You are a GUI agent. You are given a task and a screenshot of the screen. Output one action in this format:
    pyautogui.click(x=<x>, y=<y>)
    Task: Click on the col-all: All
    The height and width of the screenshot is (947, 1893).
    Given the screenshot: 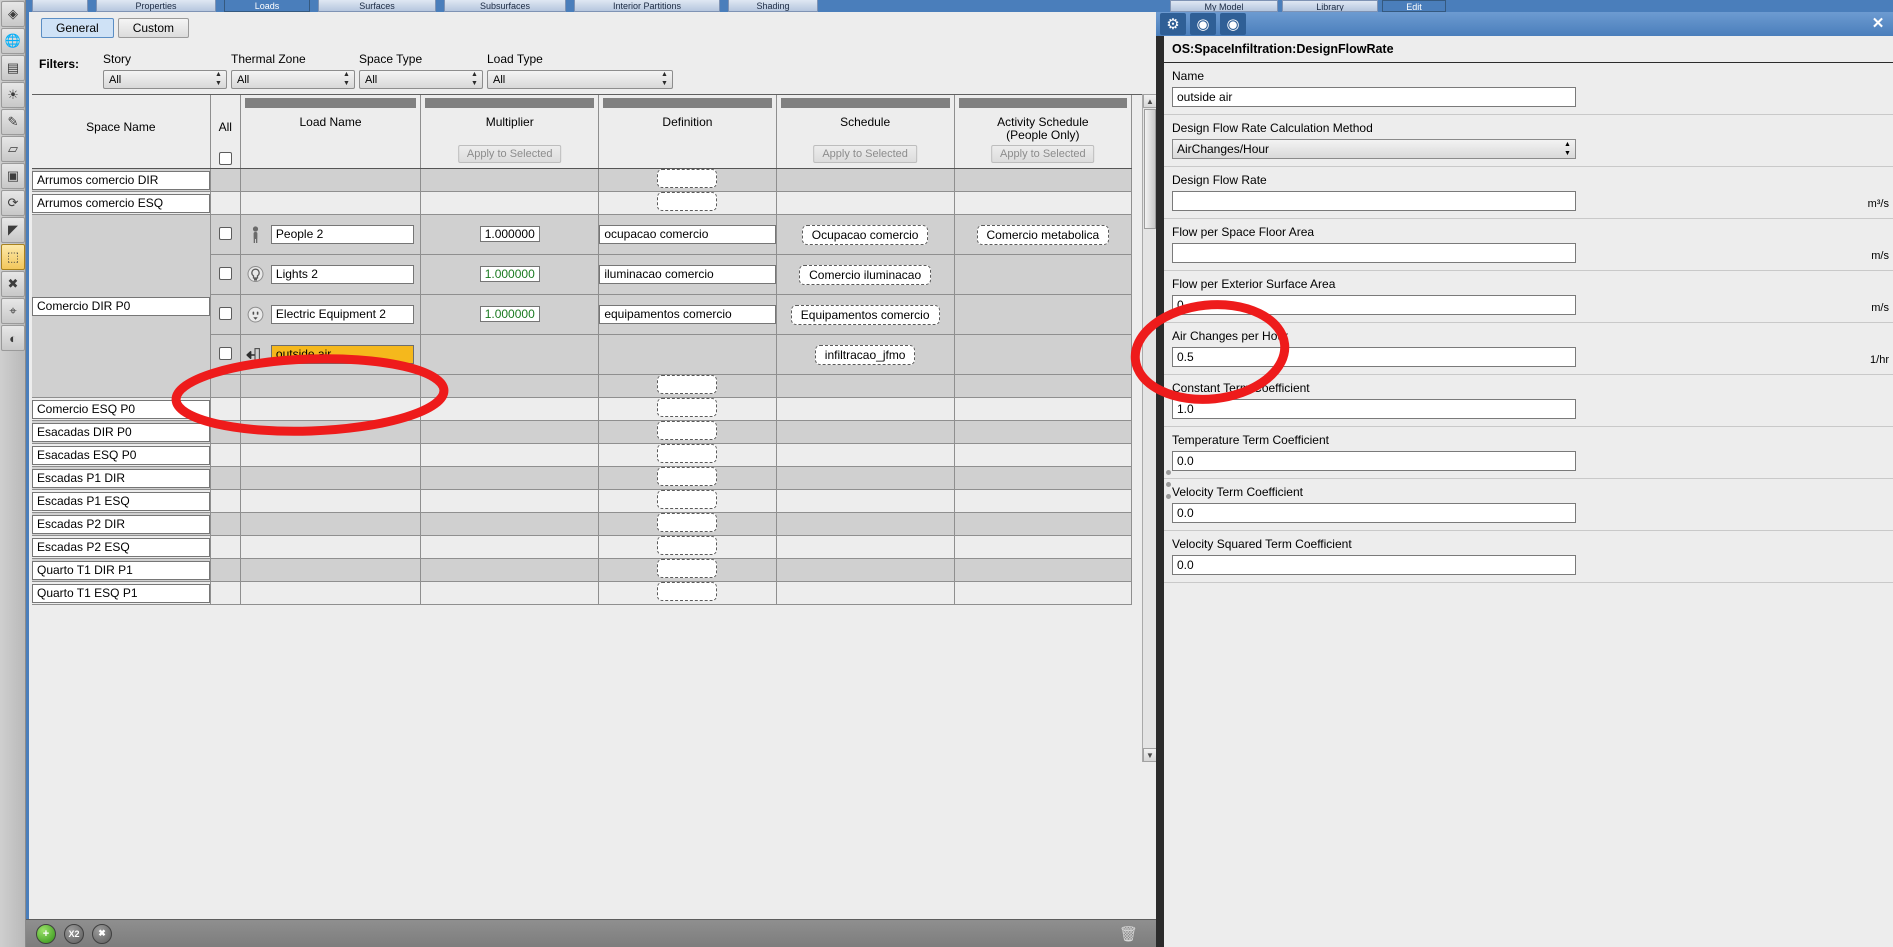 What is the action you would take?
    pyautogui.click(x=225, y=132)
    